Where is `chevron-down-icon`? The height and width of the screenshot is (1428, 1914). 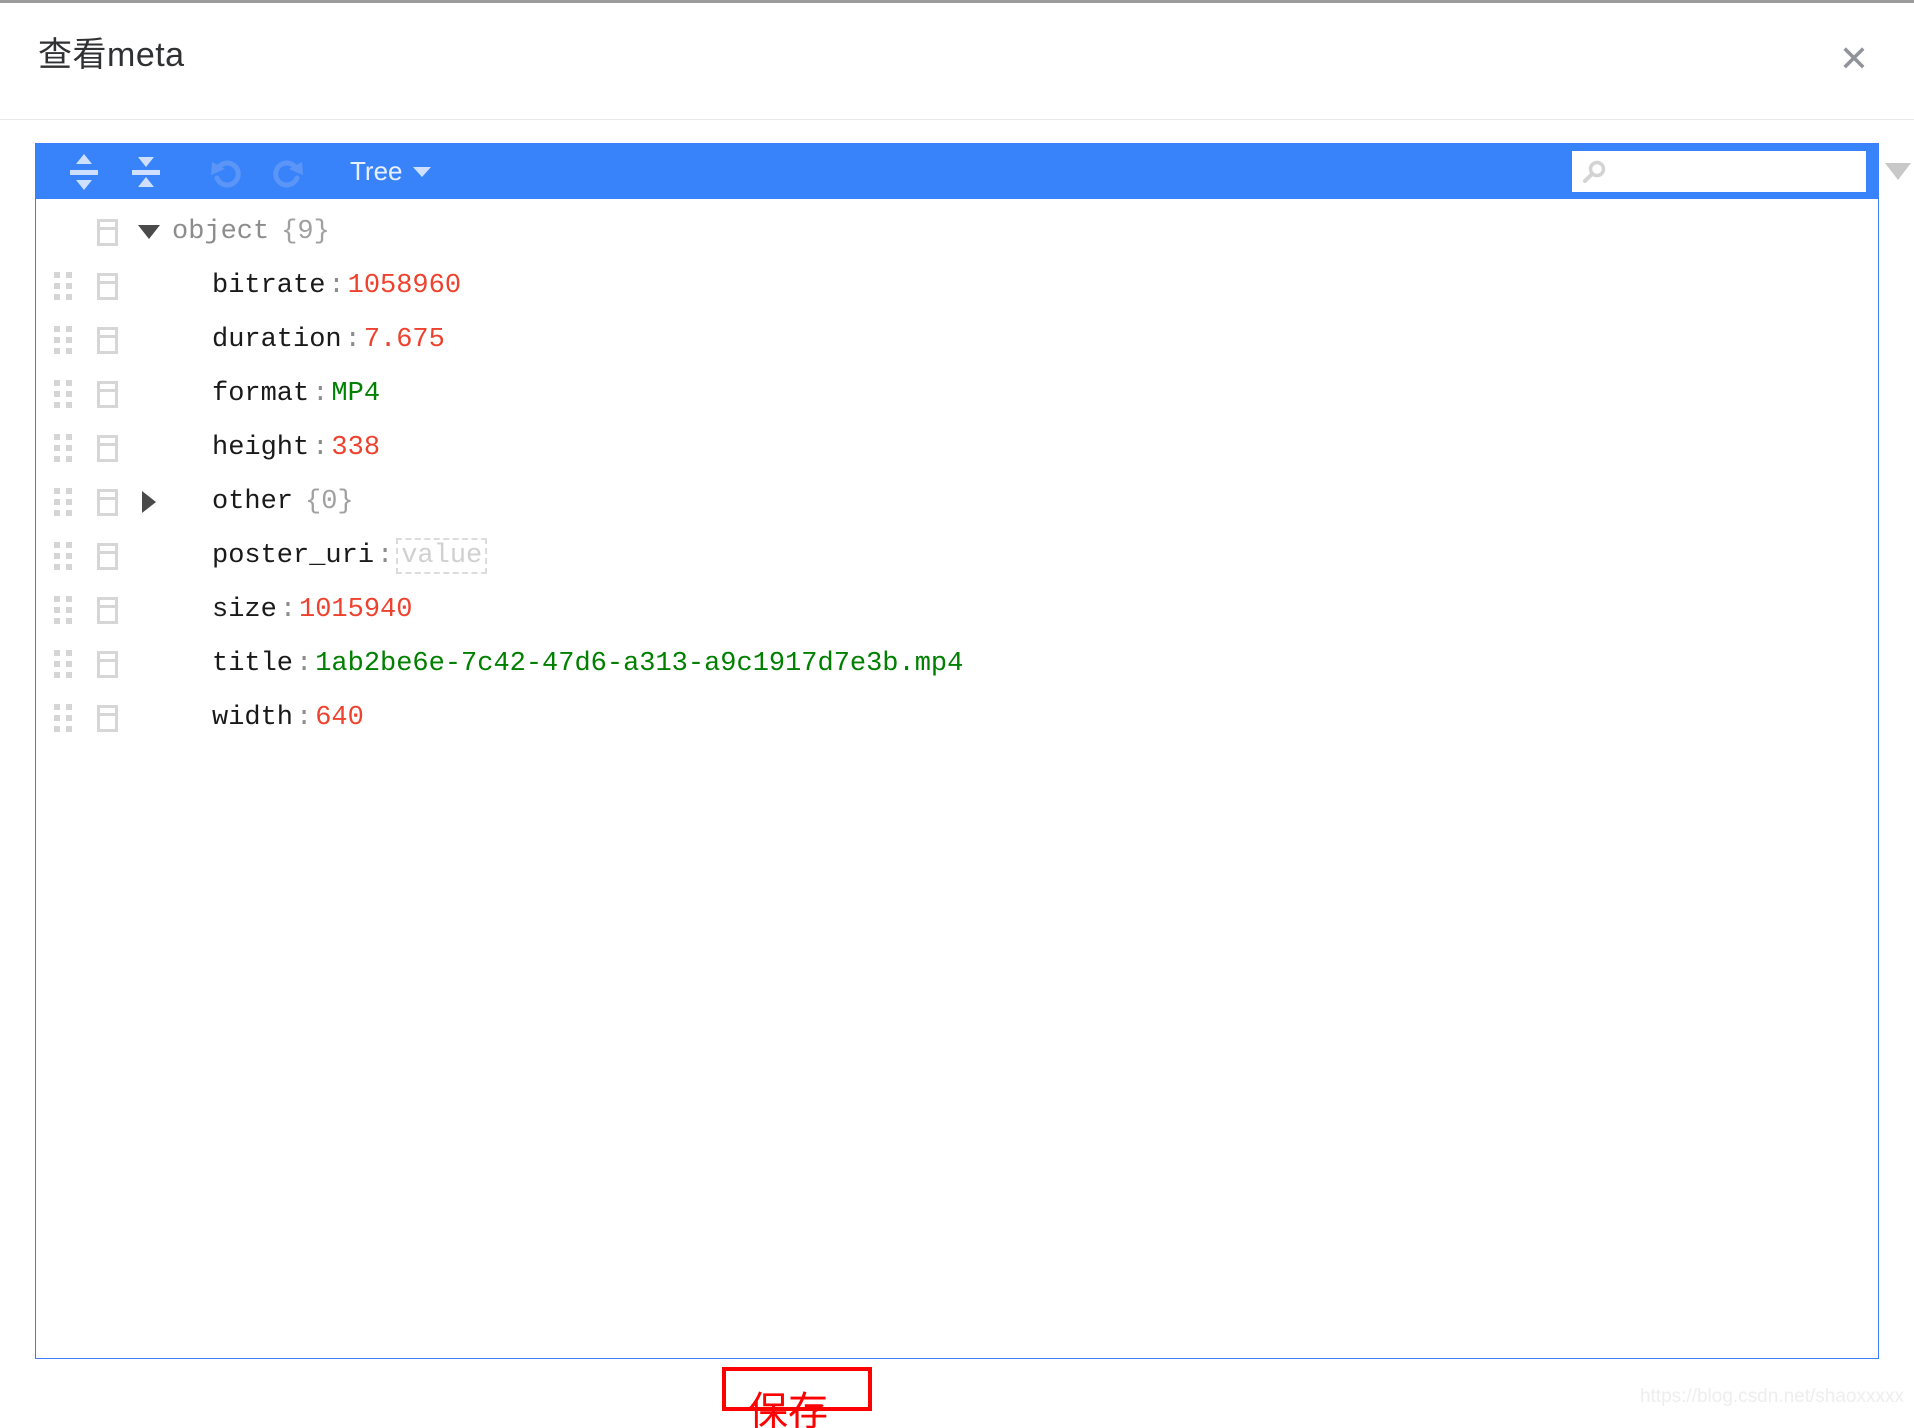 chevron-down-icon is located at coordinates (421, 171).